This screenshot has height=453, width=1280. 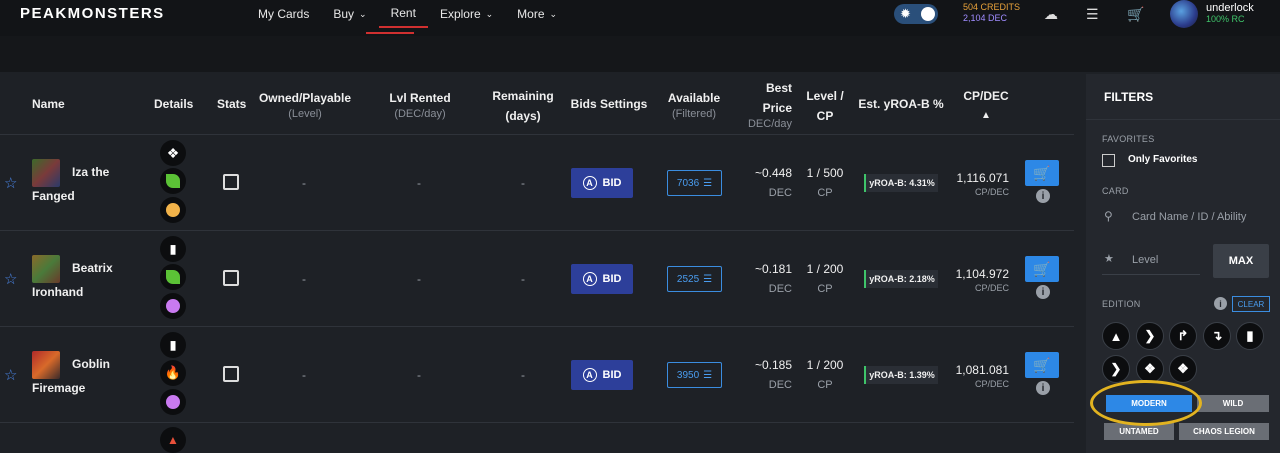 What do you see at coordinates (173, 210) in the screenshot?
I see `gold-rarity-icon` at bounding box center [173, 210].